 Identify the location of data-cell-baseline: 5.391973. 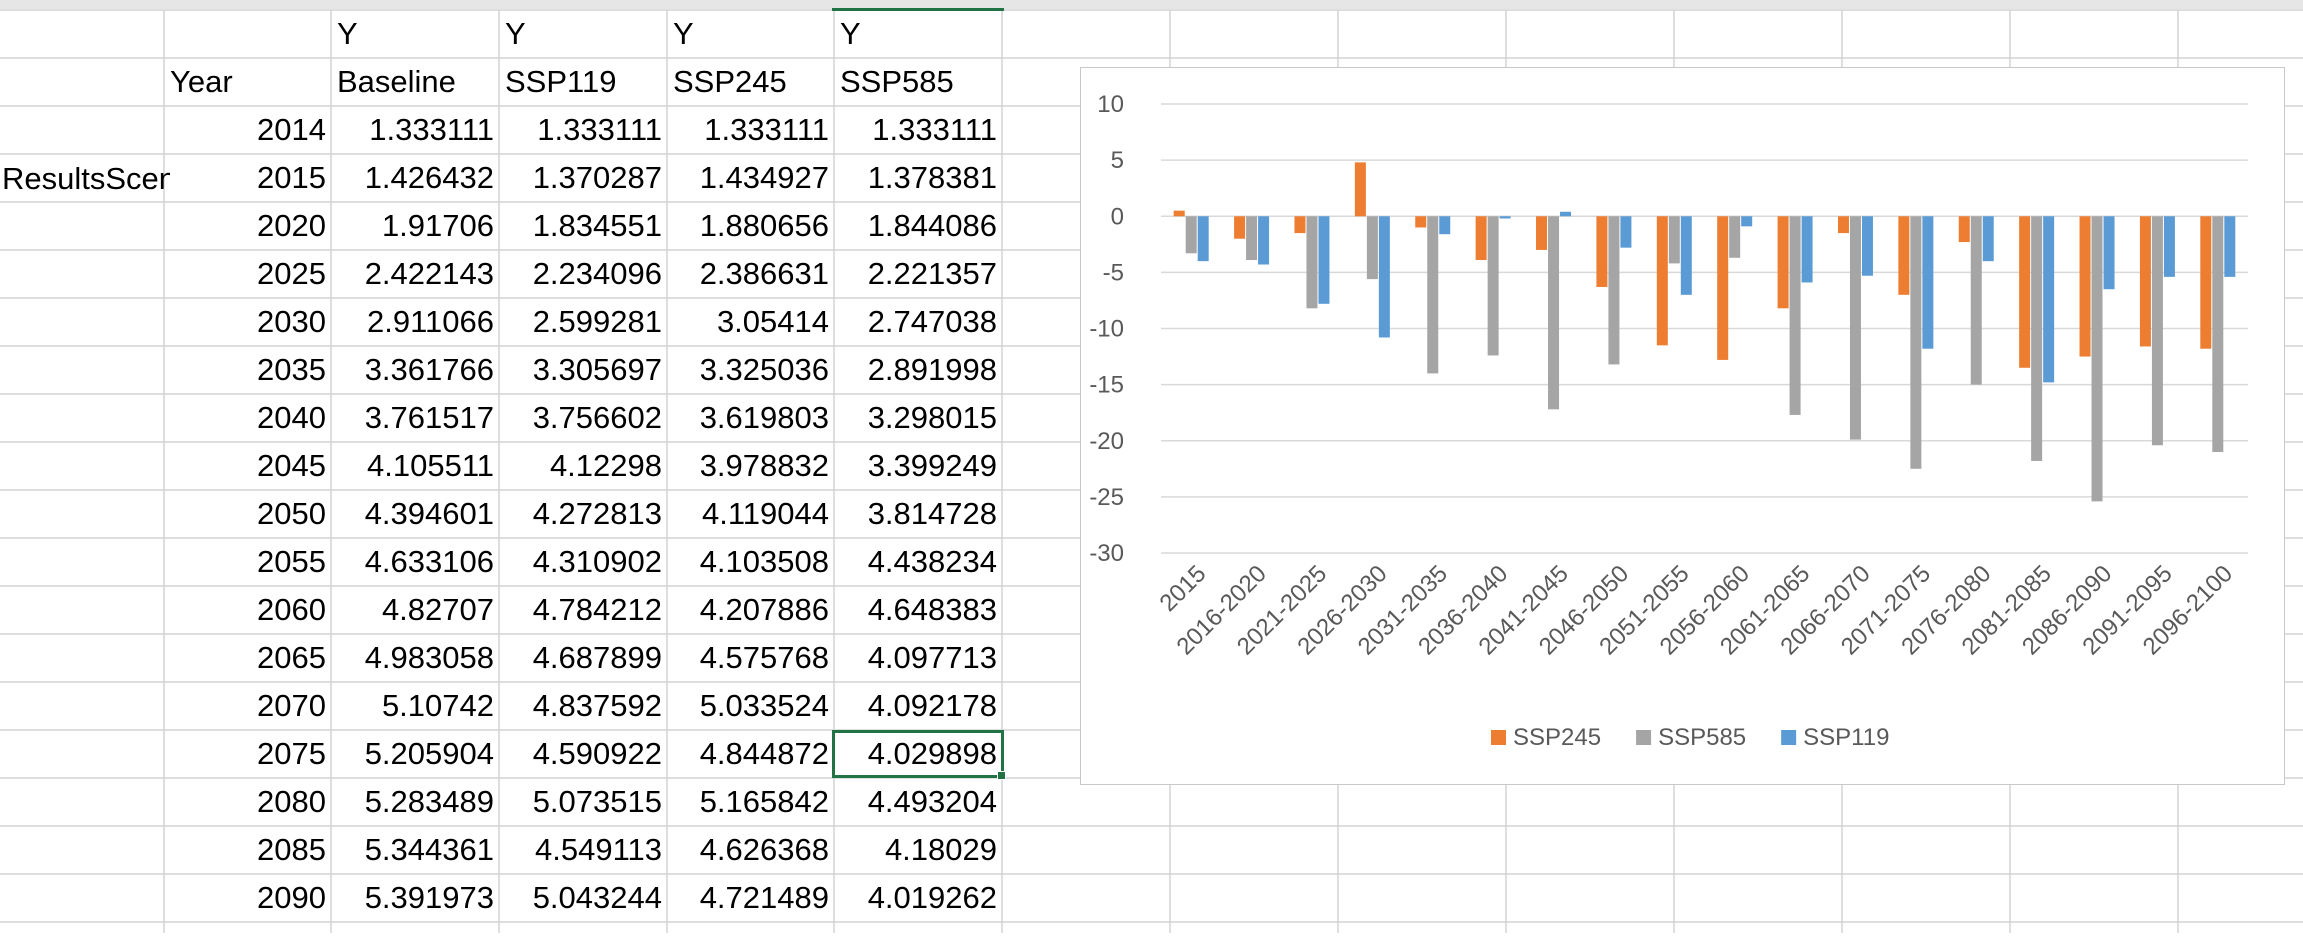
(415, 898).